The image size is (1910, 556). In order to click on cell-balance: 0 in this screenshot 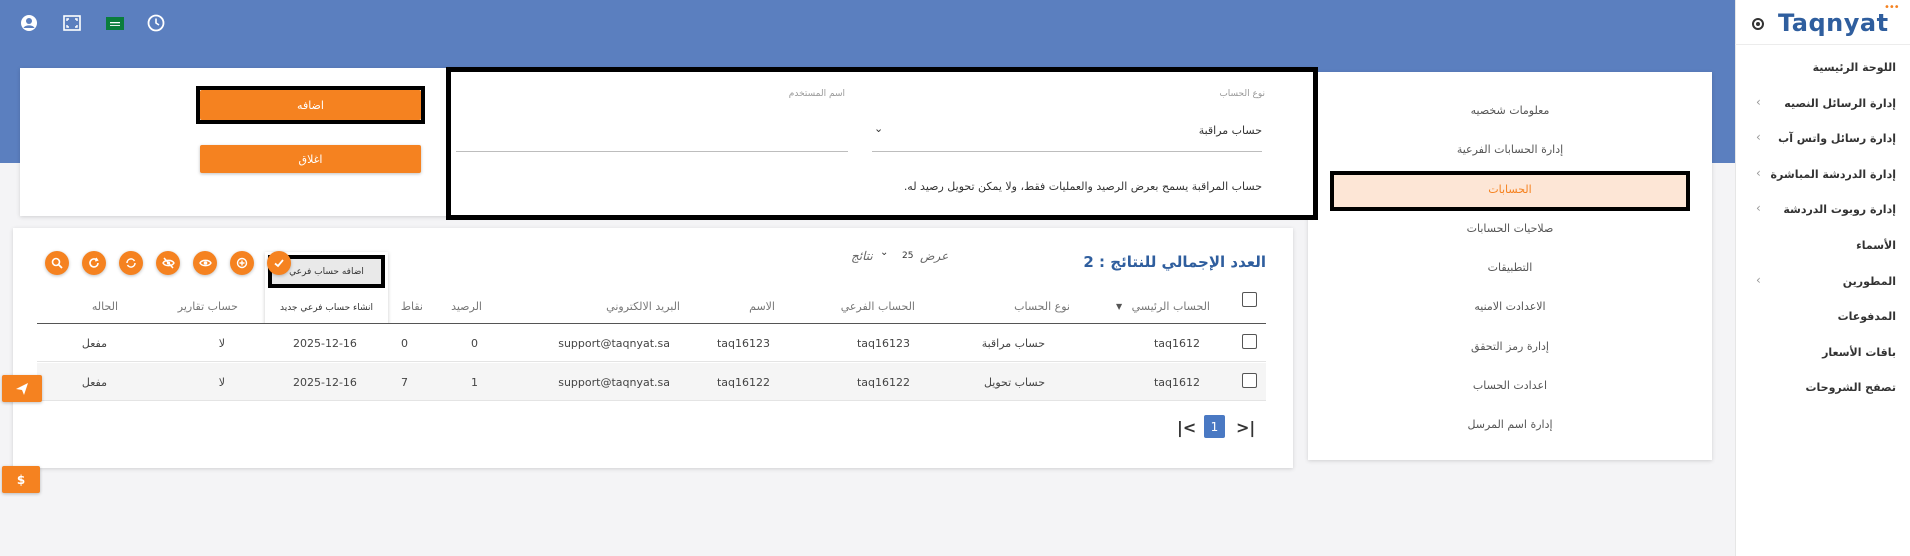, I will do `click(474, 343)`.